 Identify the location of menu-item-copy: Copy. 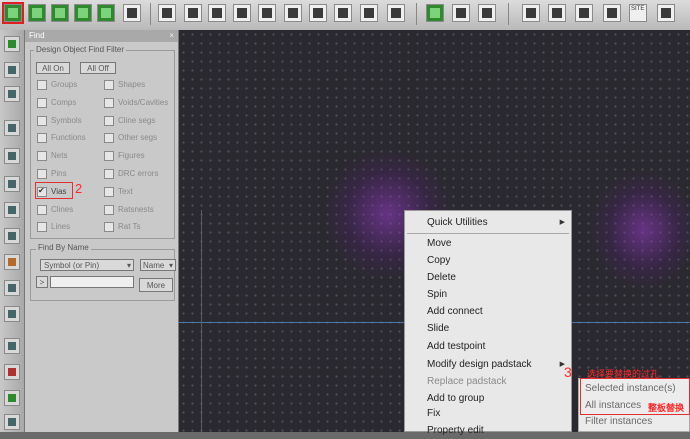
(488, 260).